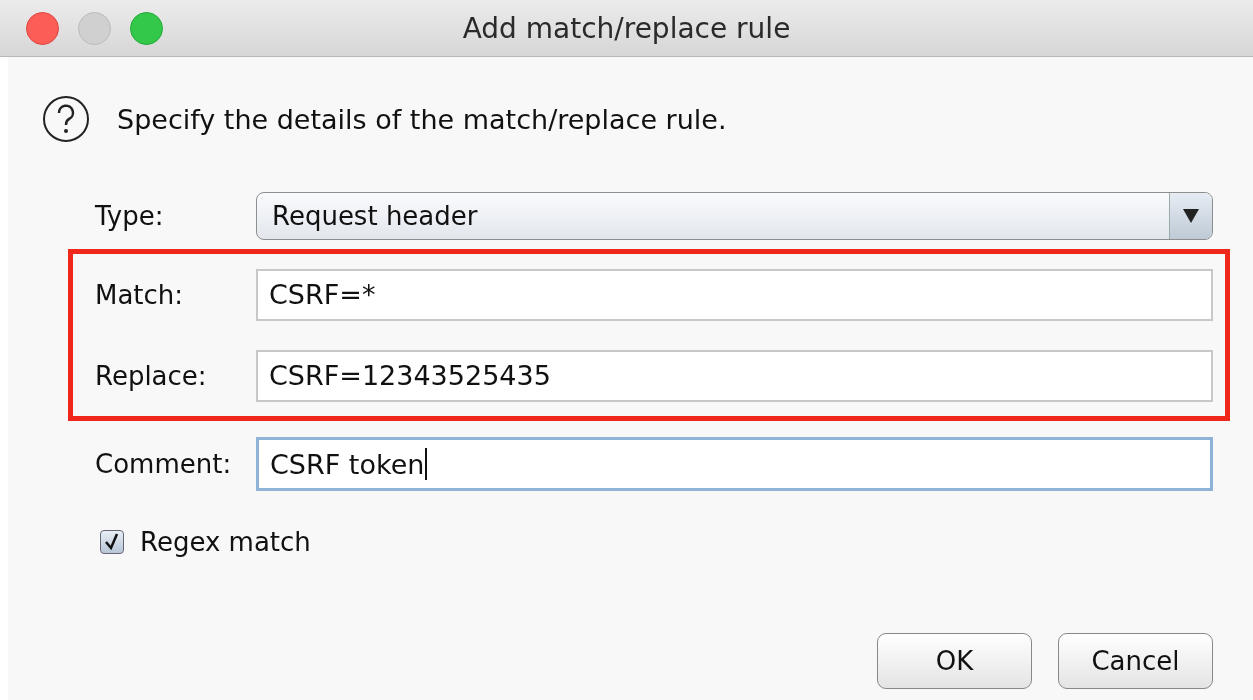 This screenshot has height=700, width=1253. I want to click on instruction-text: Specify the details of the match/replace rule., so click(422, 119).